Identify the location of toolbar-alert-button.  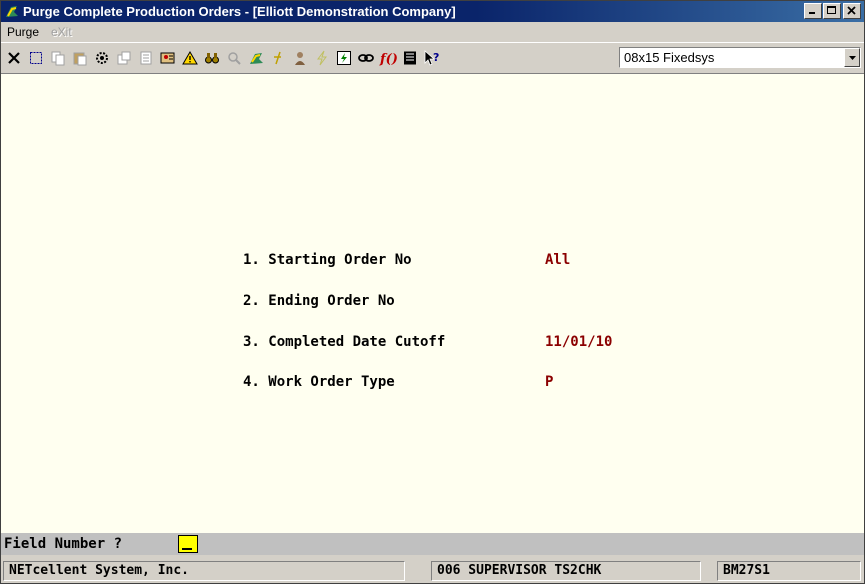
(189, 57).